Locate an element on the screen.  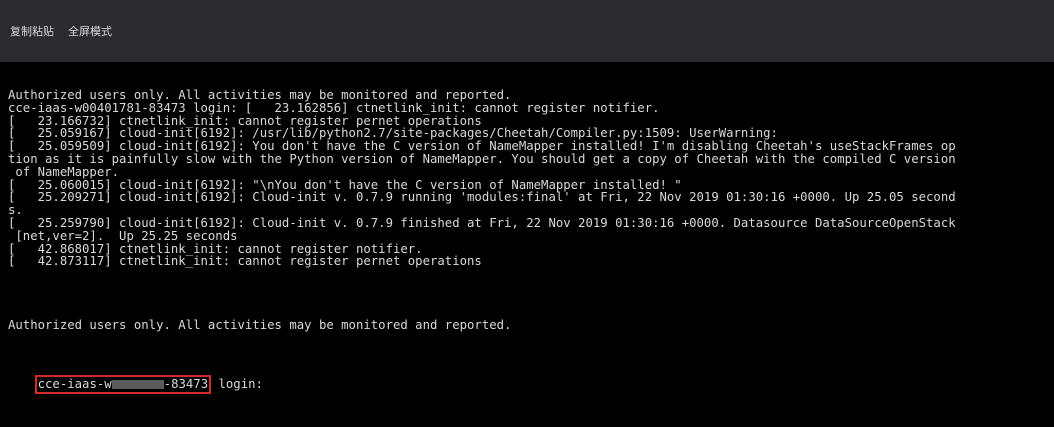
terminal-line: [net,ver=2]. Up 25.25 seconds is located at coordinates (123, 235).